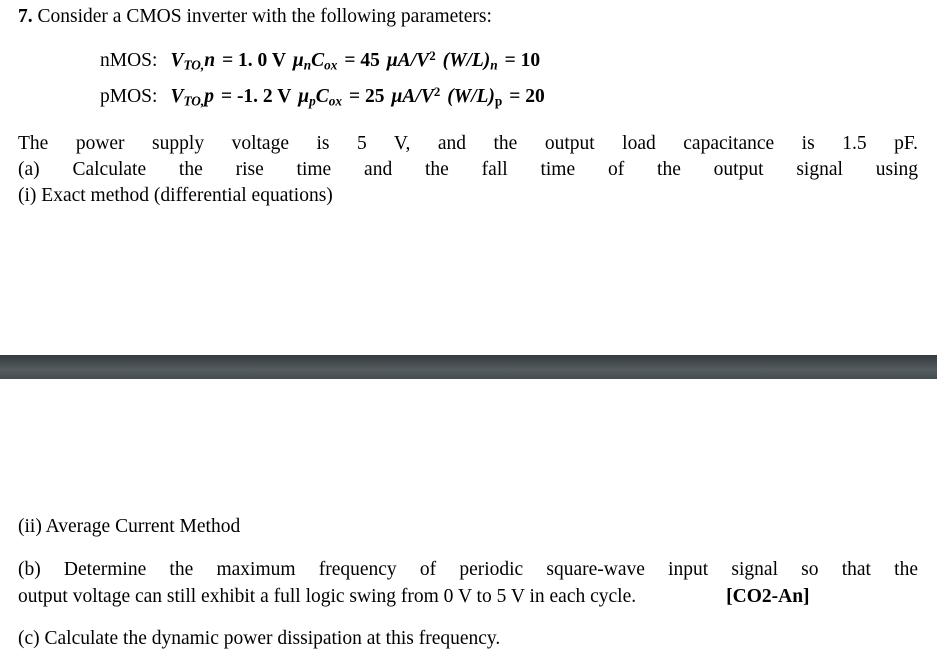 The image size is (937, 653). What do you see at coordinates (432, 56) in the screenshot?
I see `nmos-cox-unit-exponent: 2` at bounding box center [432, 56].